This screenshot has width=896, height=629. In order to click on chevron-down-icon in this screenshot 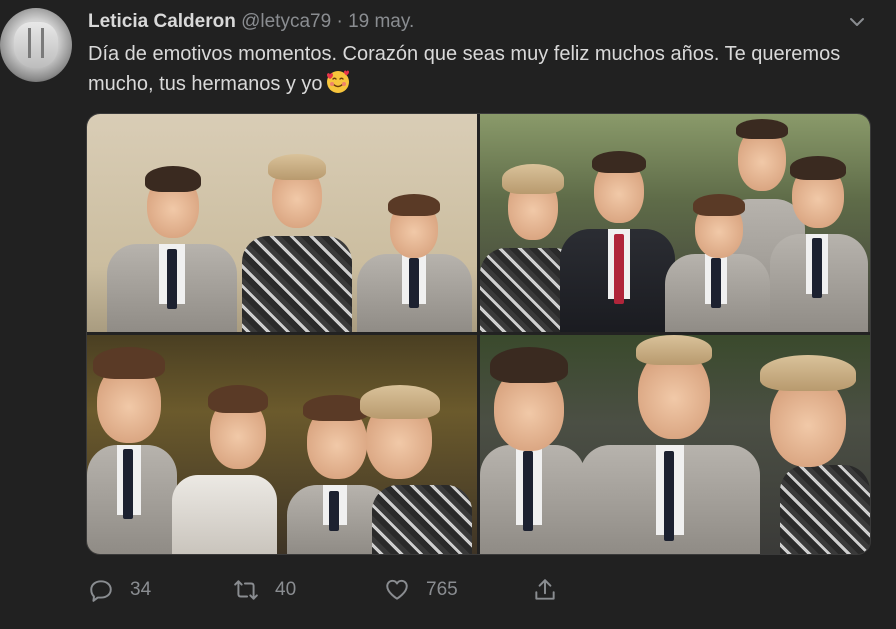, I will do `click(857, 22)`.